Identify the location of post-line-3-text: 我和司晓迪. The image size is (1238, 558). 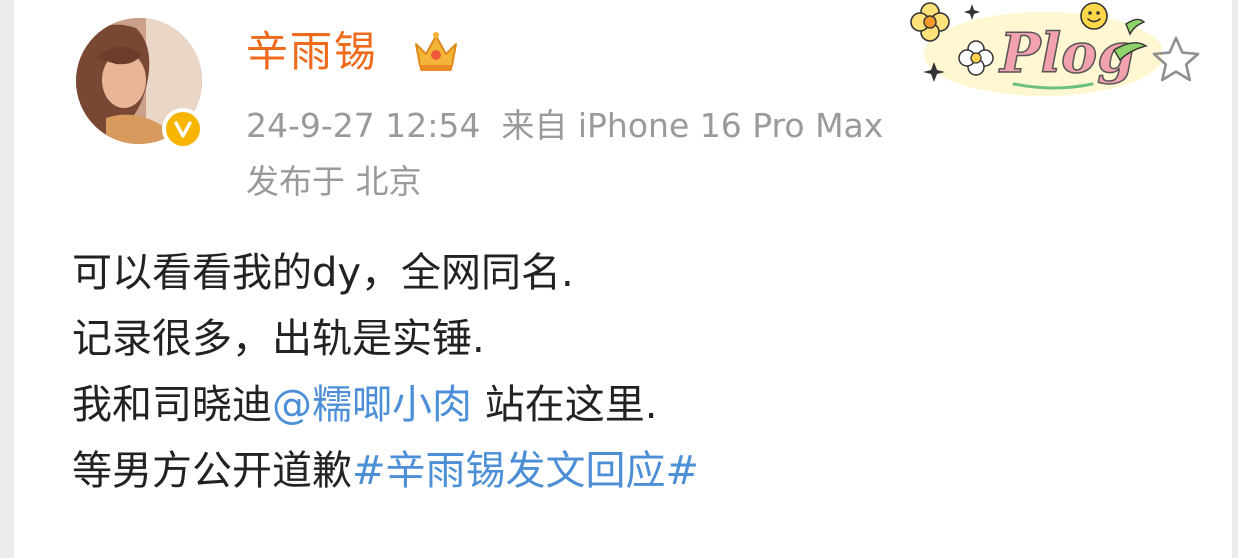
(172, 405).